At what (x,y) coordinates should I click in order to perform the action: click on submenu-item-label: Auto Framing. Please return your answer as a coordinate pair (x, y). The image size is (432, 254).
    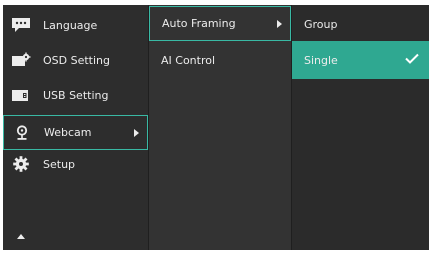
    Looking at the image, I should click on (199, 23).